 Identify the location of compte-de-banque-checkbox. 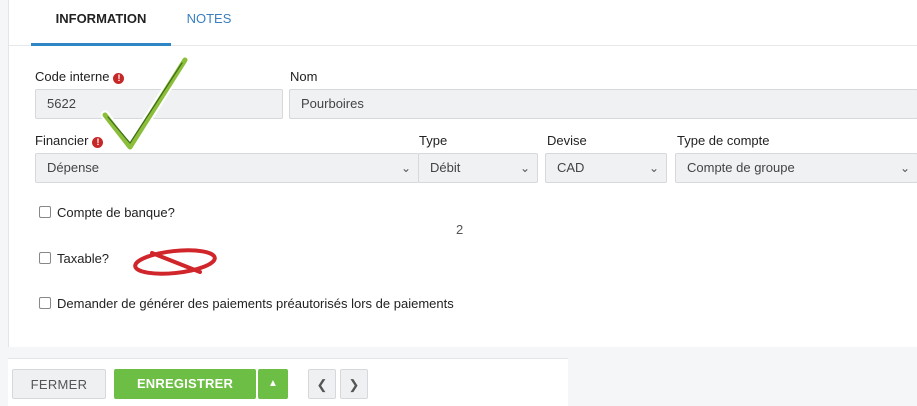
(45, 212).